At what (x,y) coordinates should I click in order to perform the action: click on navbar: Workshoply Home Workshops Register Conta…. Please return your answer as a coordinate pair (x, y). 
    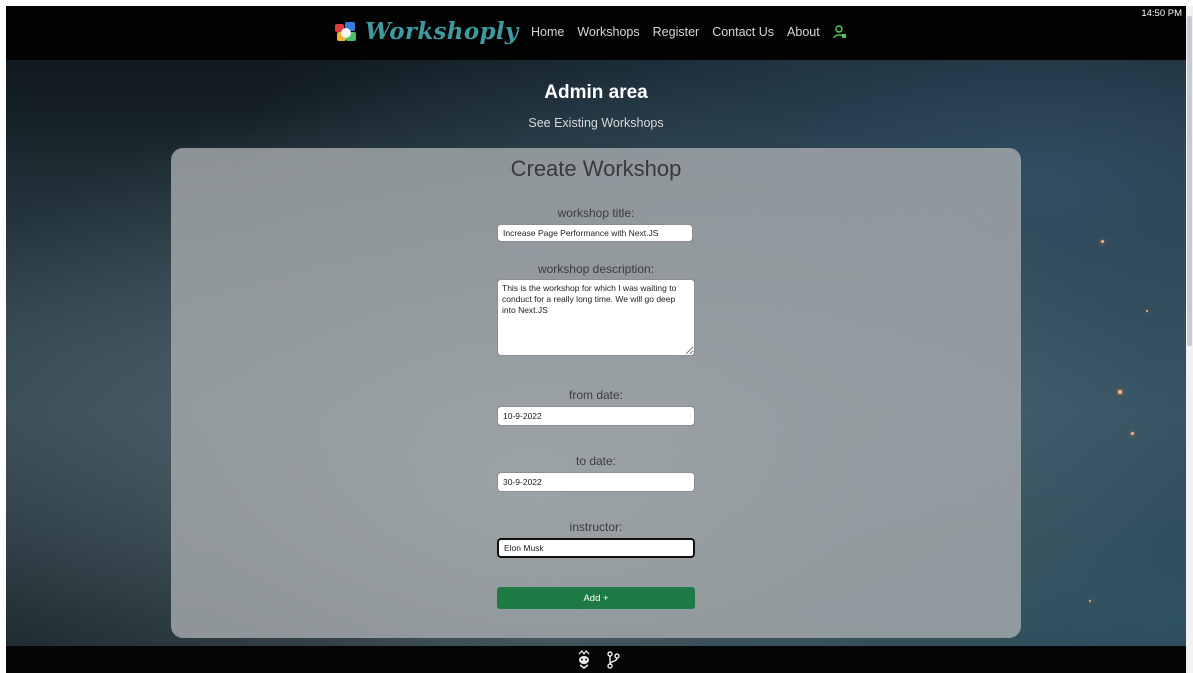
    Looking at the image, I should click on (596, 33).